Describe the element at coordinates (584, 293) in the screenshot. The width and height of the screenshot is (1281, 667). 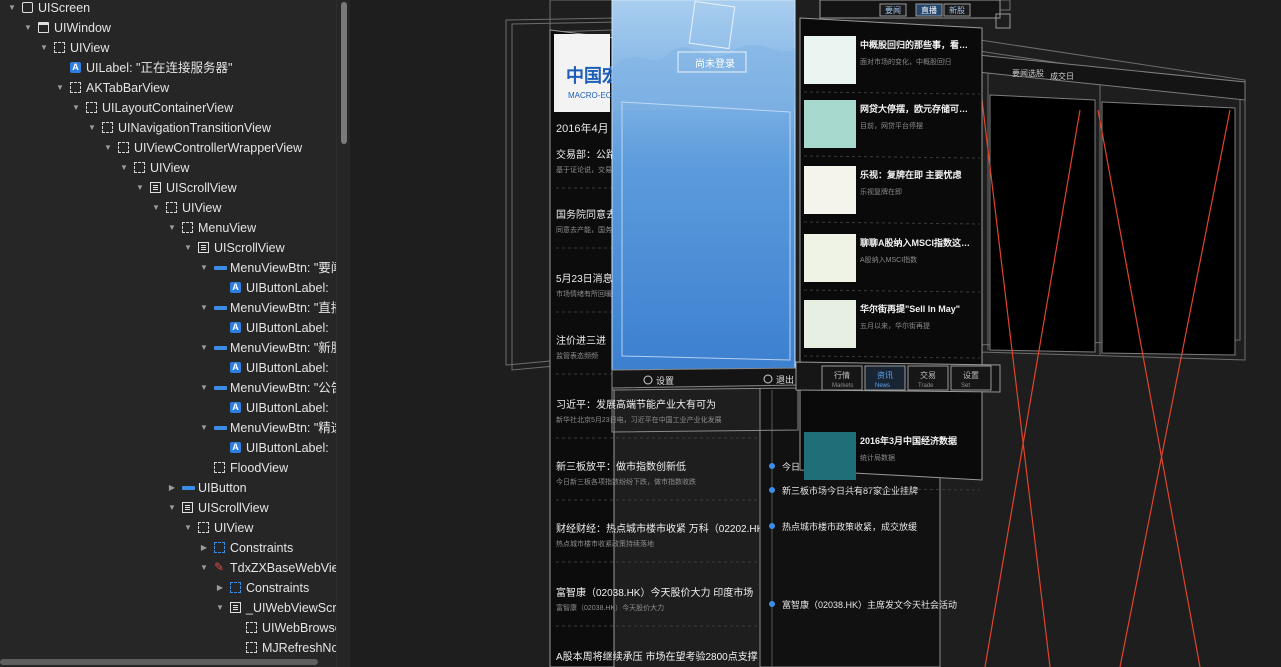
I see `left-news-body: 市场情绪有所回暖` at that location.